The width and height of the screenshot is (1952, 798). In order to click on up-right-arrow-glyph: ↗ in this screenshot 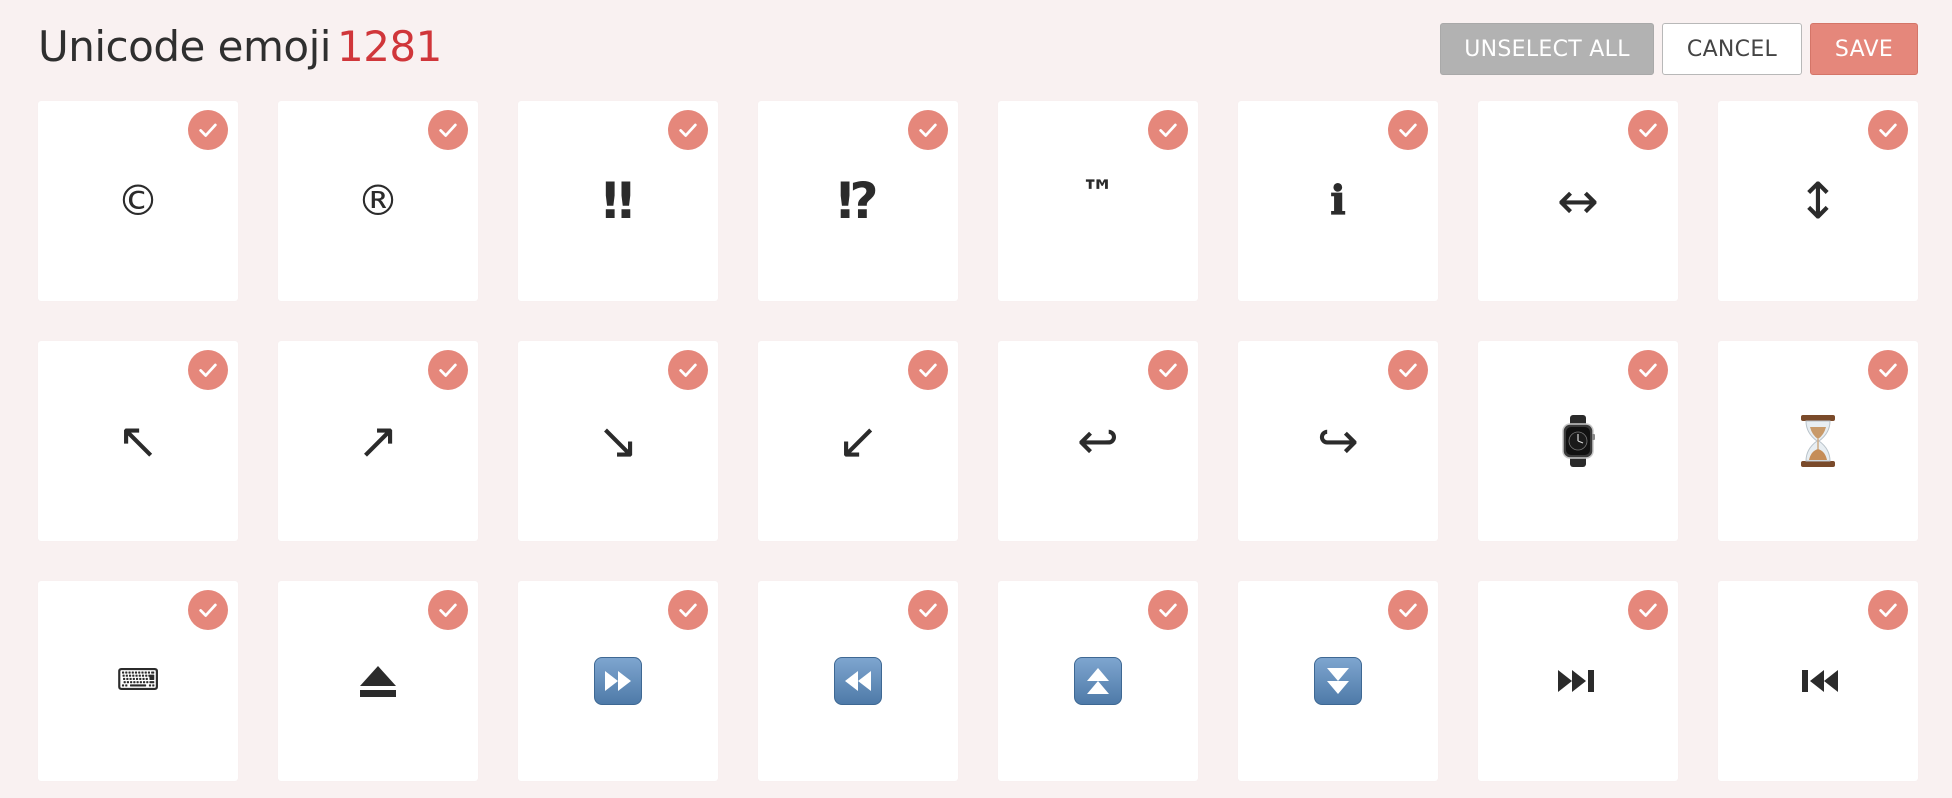, I will do `click(378, 441)`.